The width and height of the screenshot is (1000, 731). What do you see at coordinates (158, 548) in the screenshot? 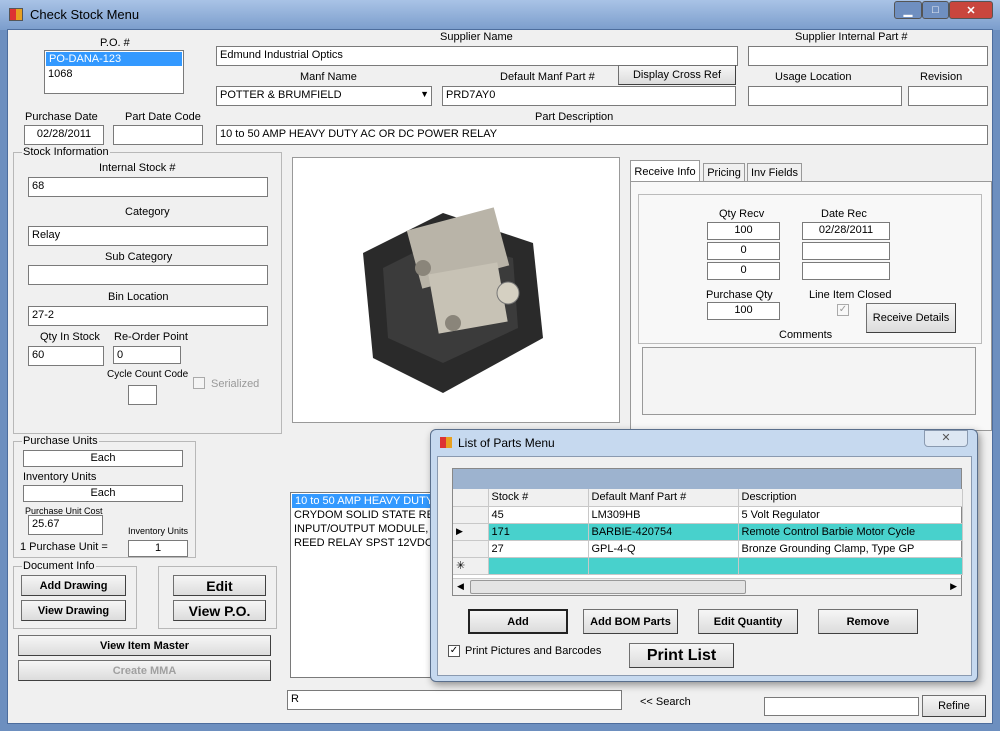
I see `purchase-unit-eq-input: 1` at bounding box center [158, 548].